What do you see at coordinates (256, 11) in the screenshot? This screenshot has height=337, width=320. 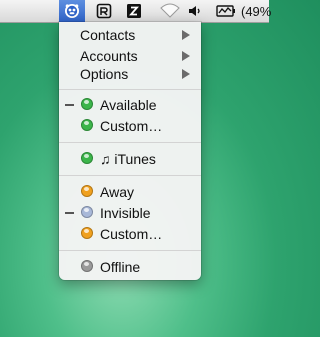 I see `battery-percent: (49%` at bounding box center [256, 11].